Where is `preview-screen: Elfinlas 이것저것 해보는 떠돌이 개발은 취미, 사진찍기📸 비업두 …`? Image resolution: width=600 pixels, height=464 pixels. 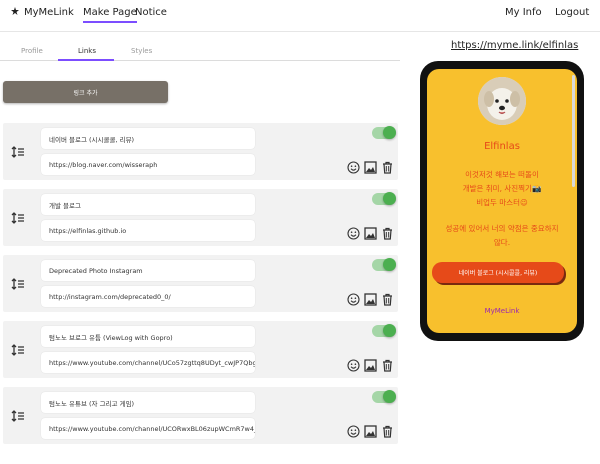
preview-screen: Elfinlas 이것저것 해보는 떠돌이 개발은 취미, 사진찍기📸 비업두 … is located at coordinates (502, 201).